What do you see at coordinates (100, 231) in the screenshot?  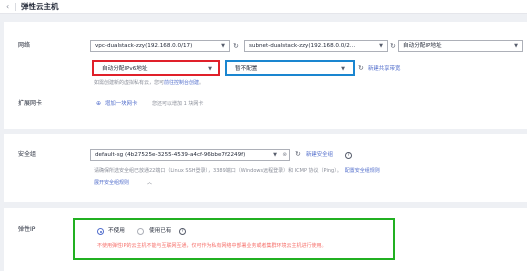 I see `eip-none-radio` at bounding box center [100, 231].